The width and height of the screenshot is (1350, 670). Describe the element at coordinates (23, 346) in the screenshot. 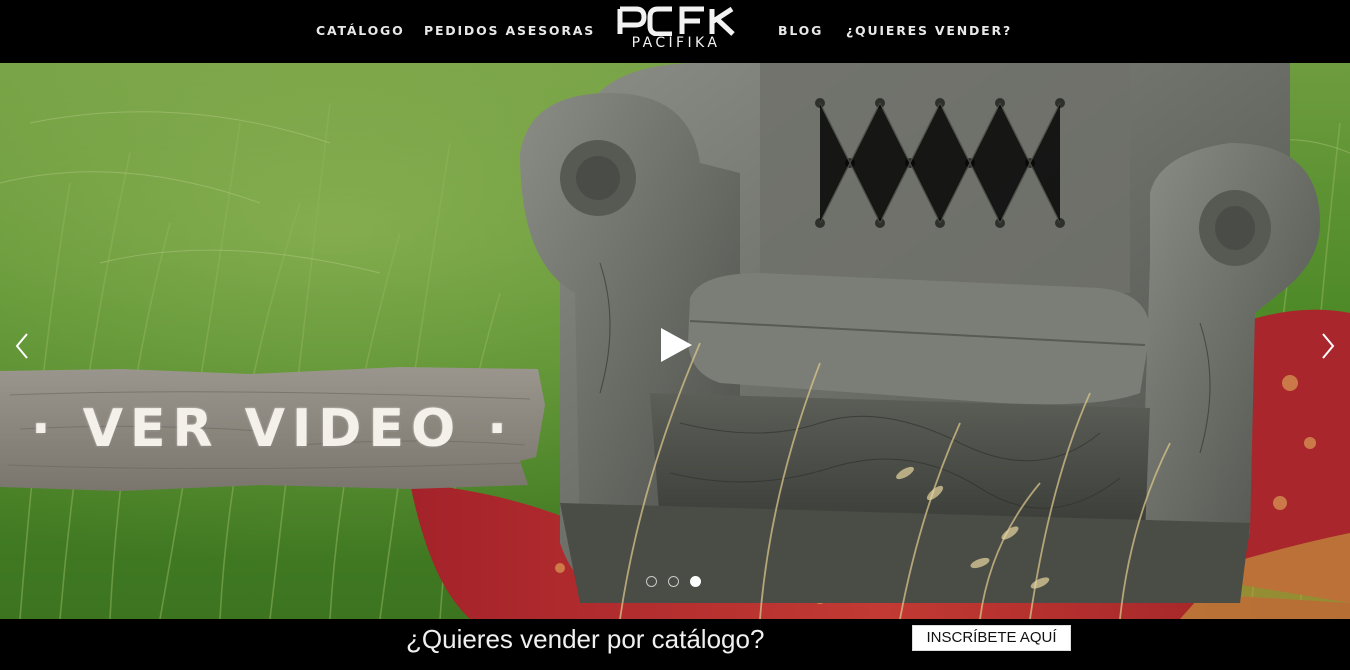

I see `chevron-left-icon` at that location.